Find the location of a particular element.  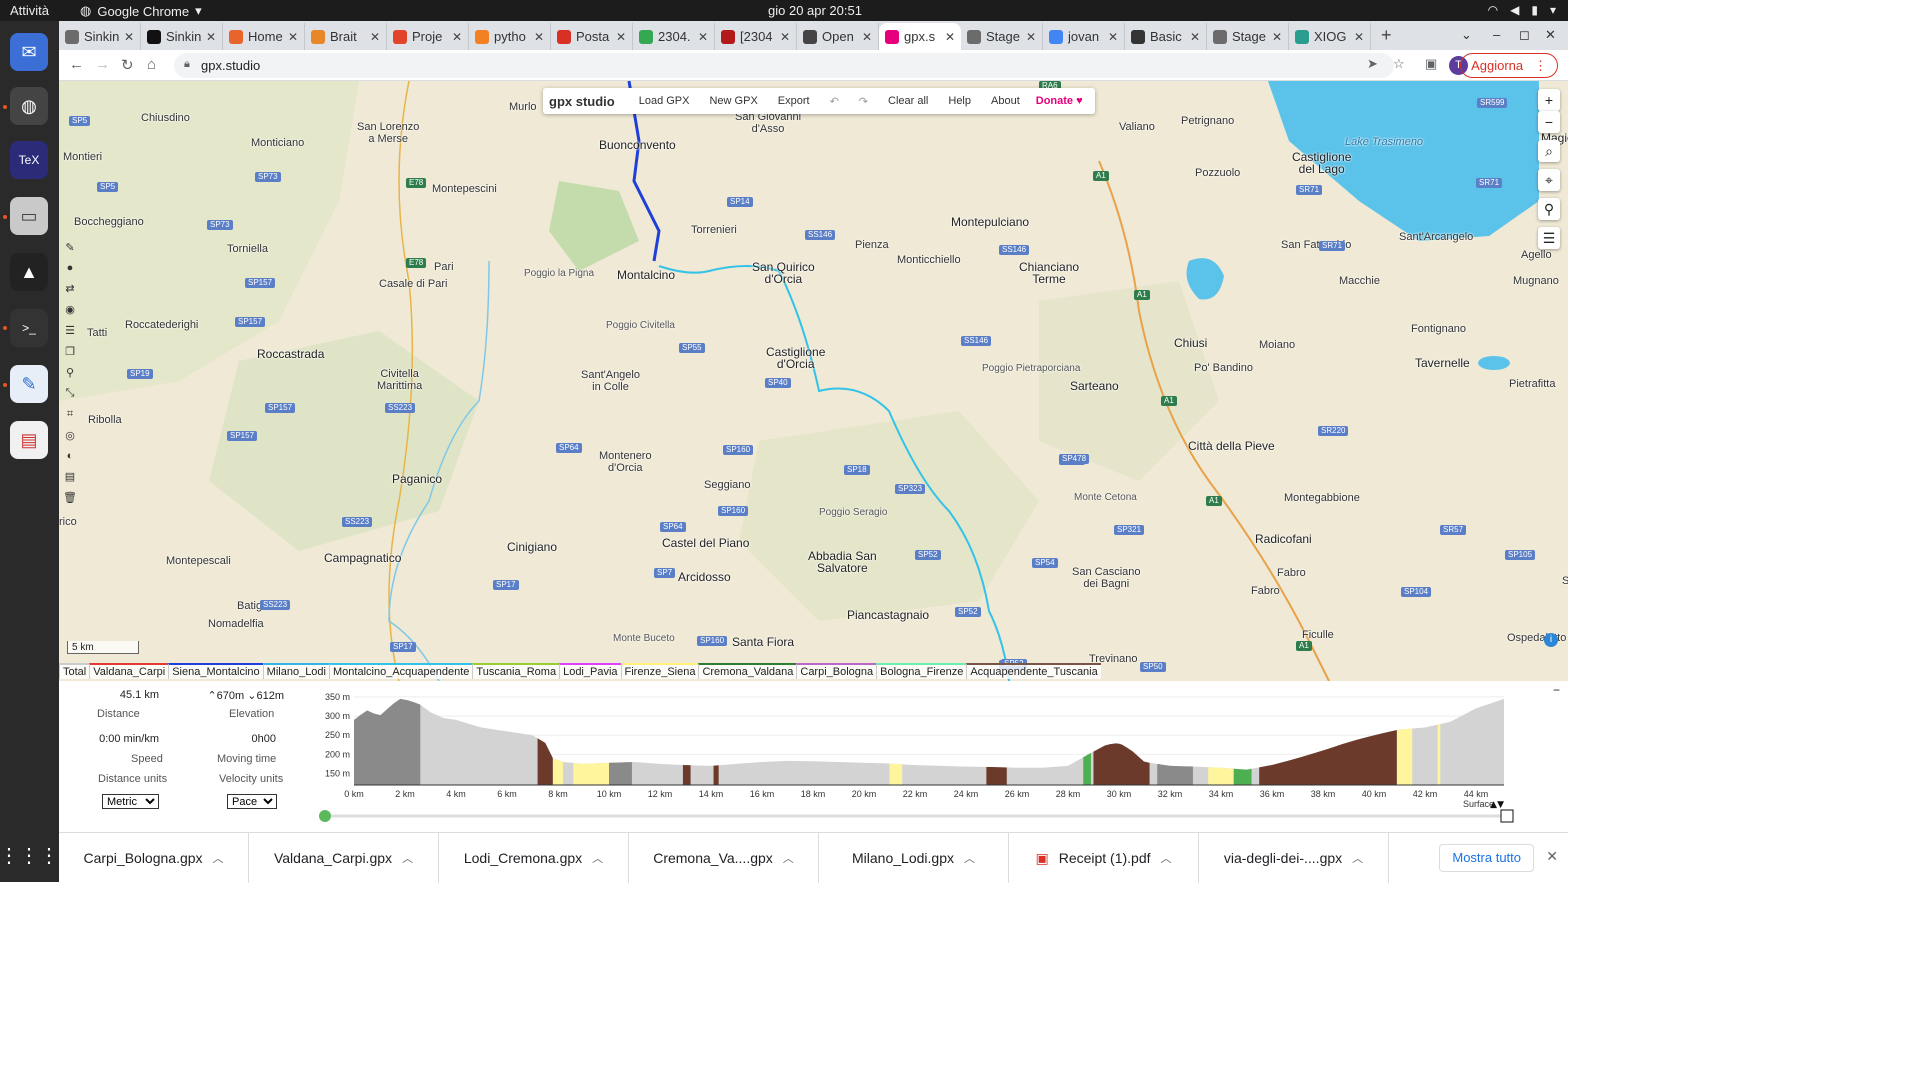

trace-tab: Lodi_Pavia is located at coordinates (590, 671).